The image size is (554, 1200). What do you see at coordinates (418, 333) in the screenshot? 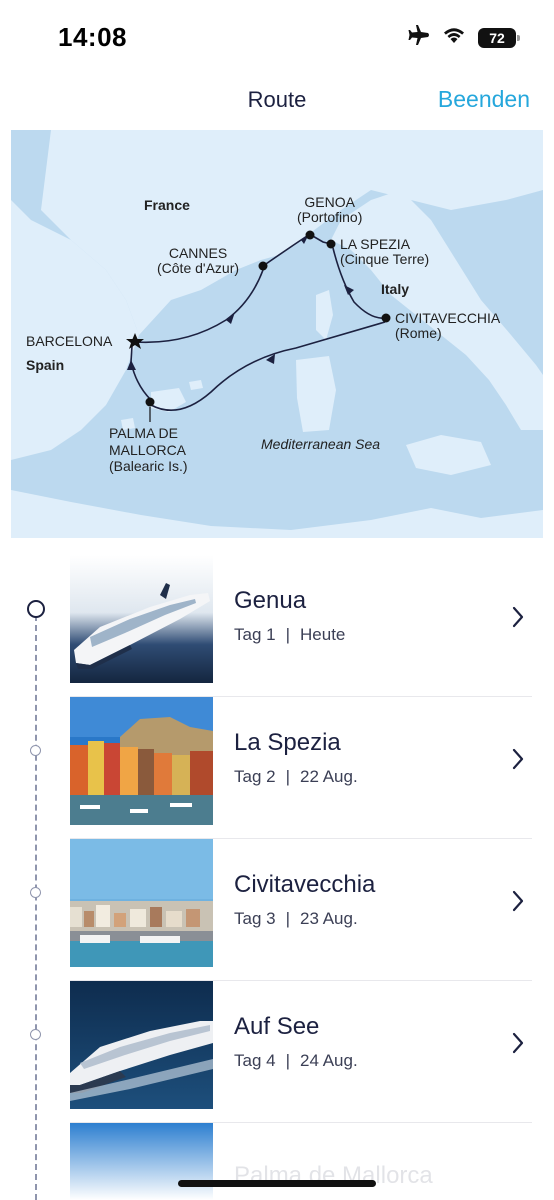
I see `map-port-civitavecchia-sub: (Rome)` at bounding box center [418, 333].